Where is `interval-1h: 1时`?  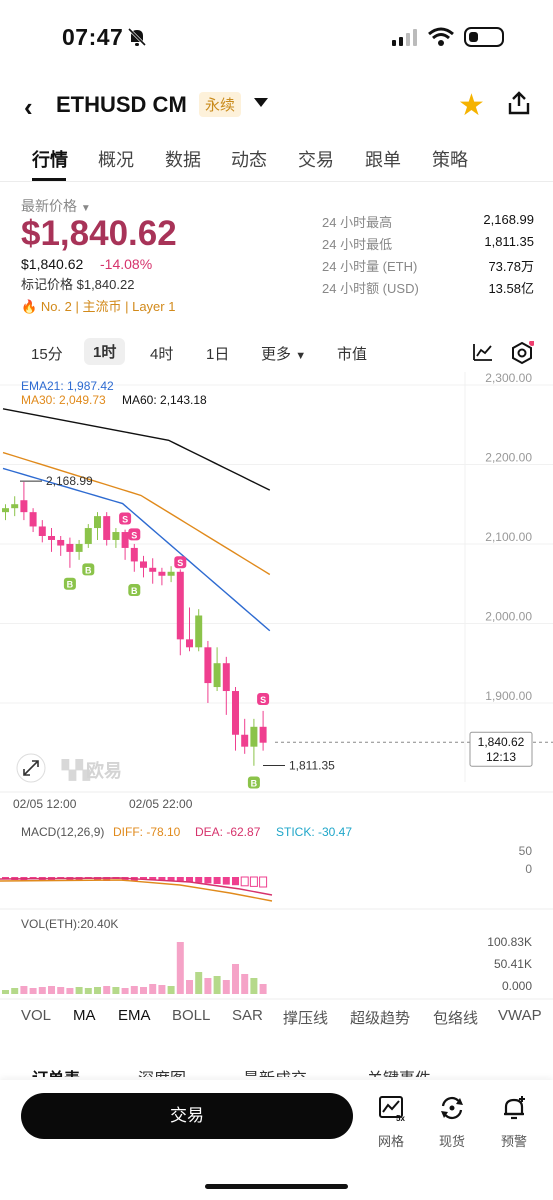 interval-1h: 1时 is located at coordinates (105, 351).